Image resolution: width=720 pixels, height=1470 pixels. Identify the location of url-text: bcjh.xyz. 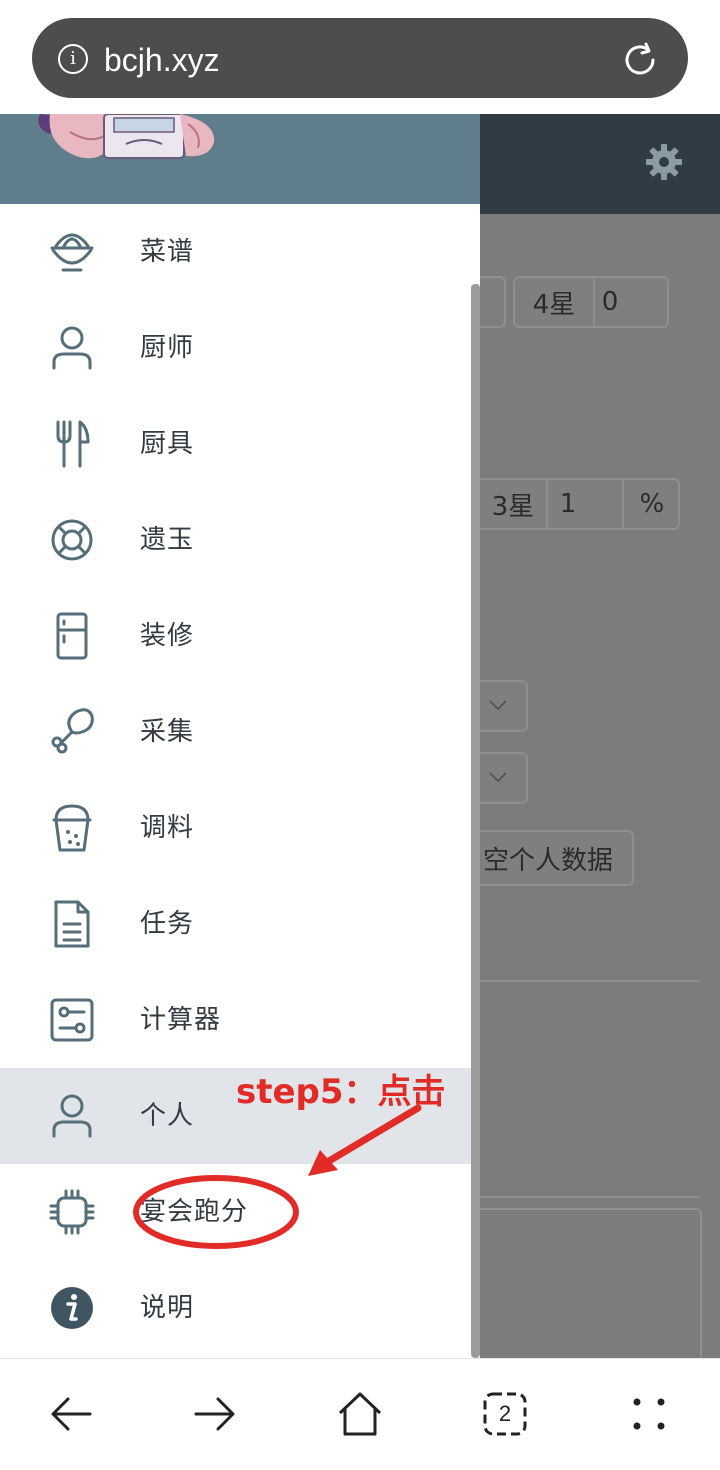
(162, 60).